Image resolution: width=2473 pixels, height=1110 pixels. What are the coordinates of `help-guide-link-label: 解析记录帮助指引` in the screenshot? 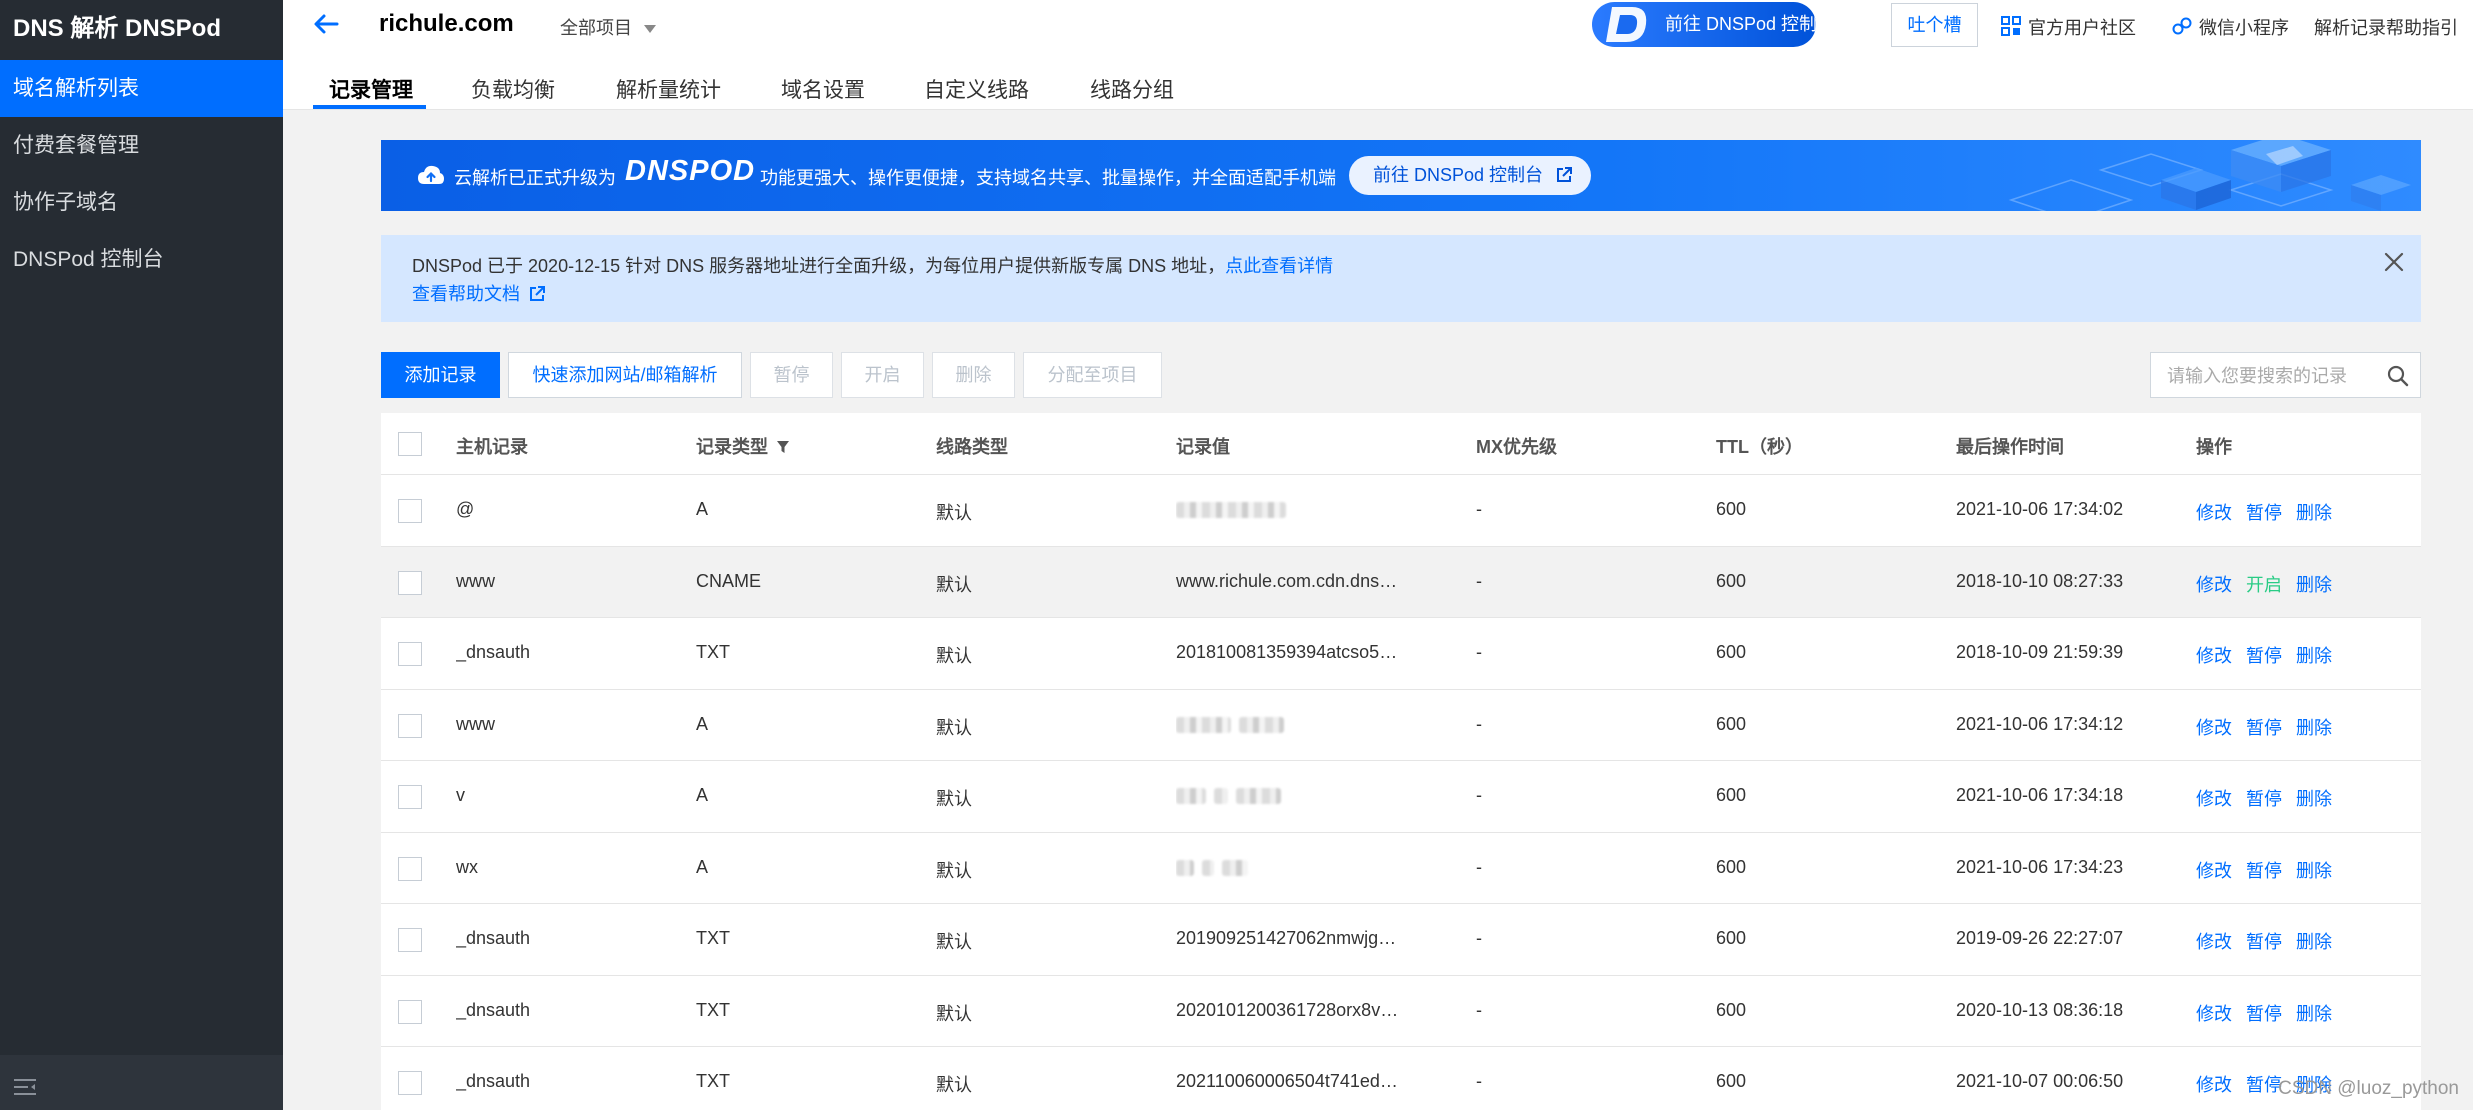 It's located at (2386, 28).